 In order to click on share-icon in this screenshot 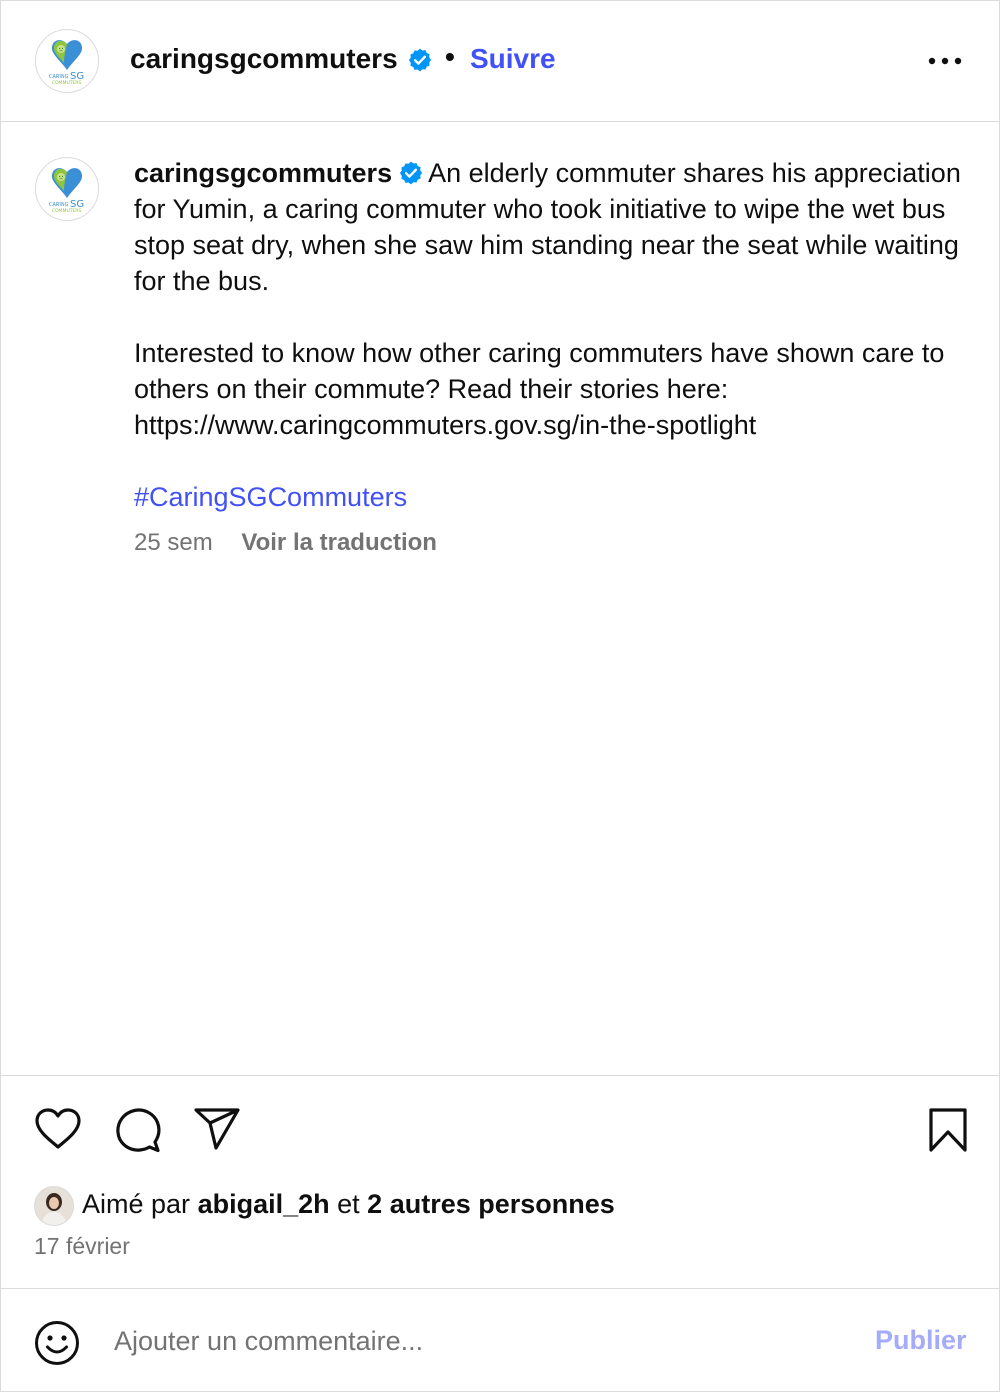, I will do `click(217, 1129)`.